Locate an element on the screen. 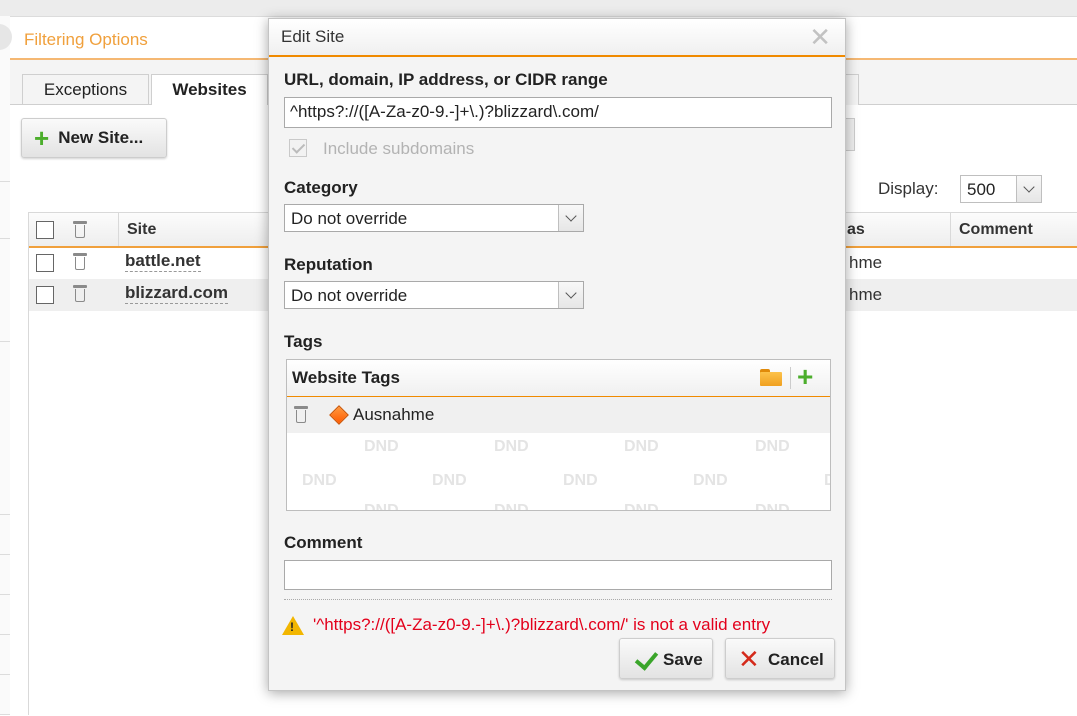  reputation-select: Do not override is located at coordinates (434, 295).